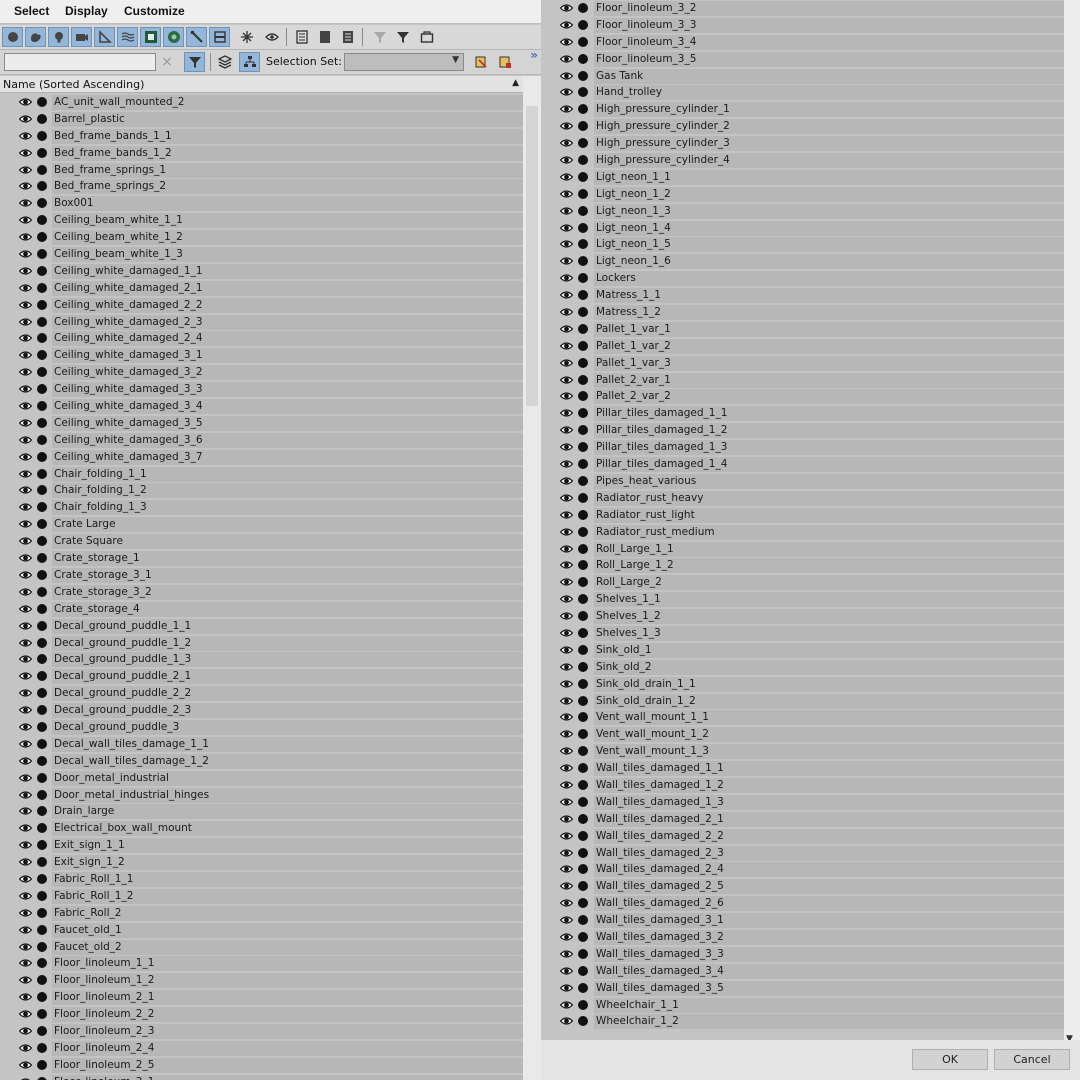  Describe the element at coordinates (802, 599) in the screenshot. I see `list-item: Shelves_1_1` at that location.